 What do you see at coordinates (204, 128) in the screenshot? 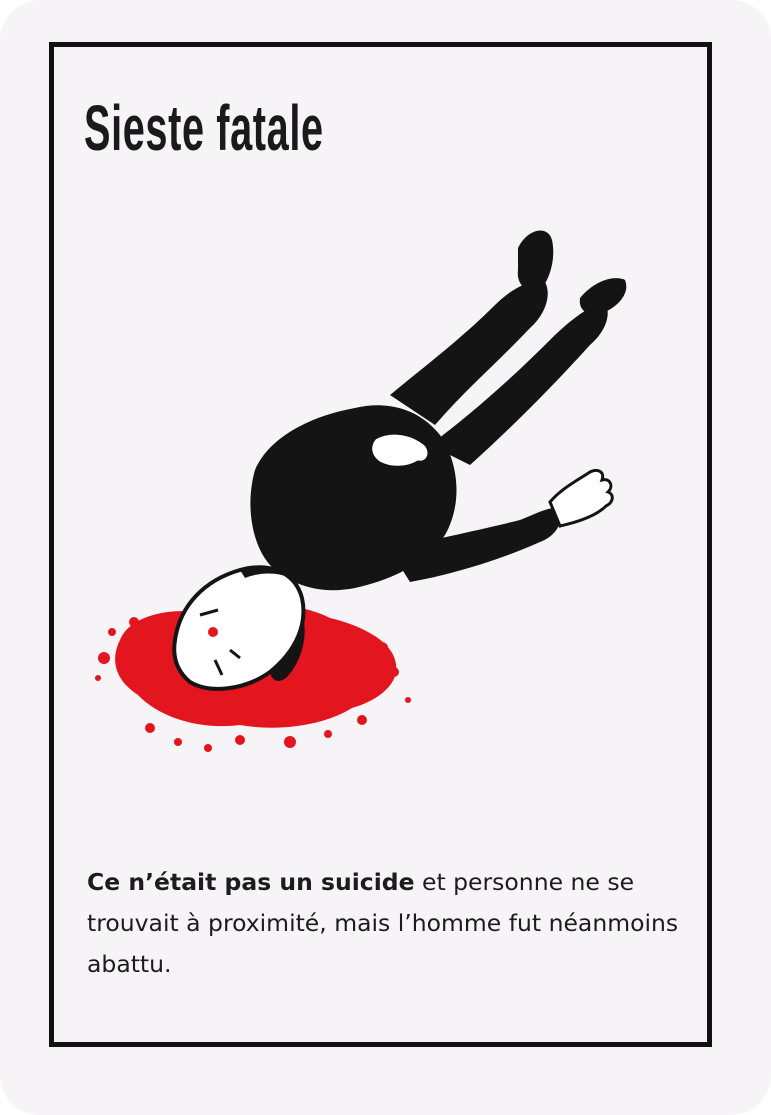
I see `card-title: Sieste fatale` at bounding box center [204, 128].